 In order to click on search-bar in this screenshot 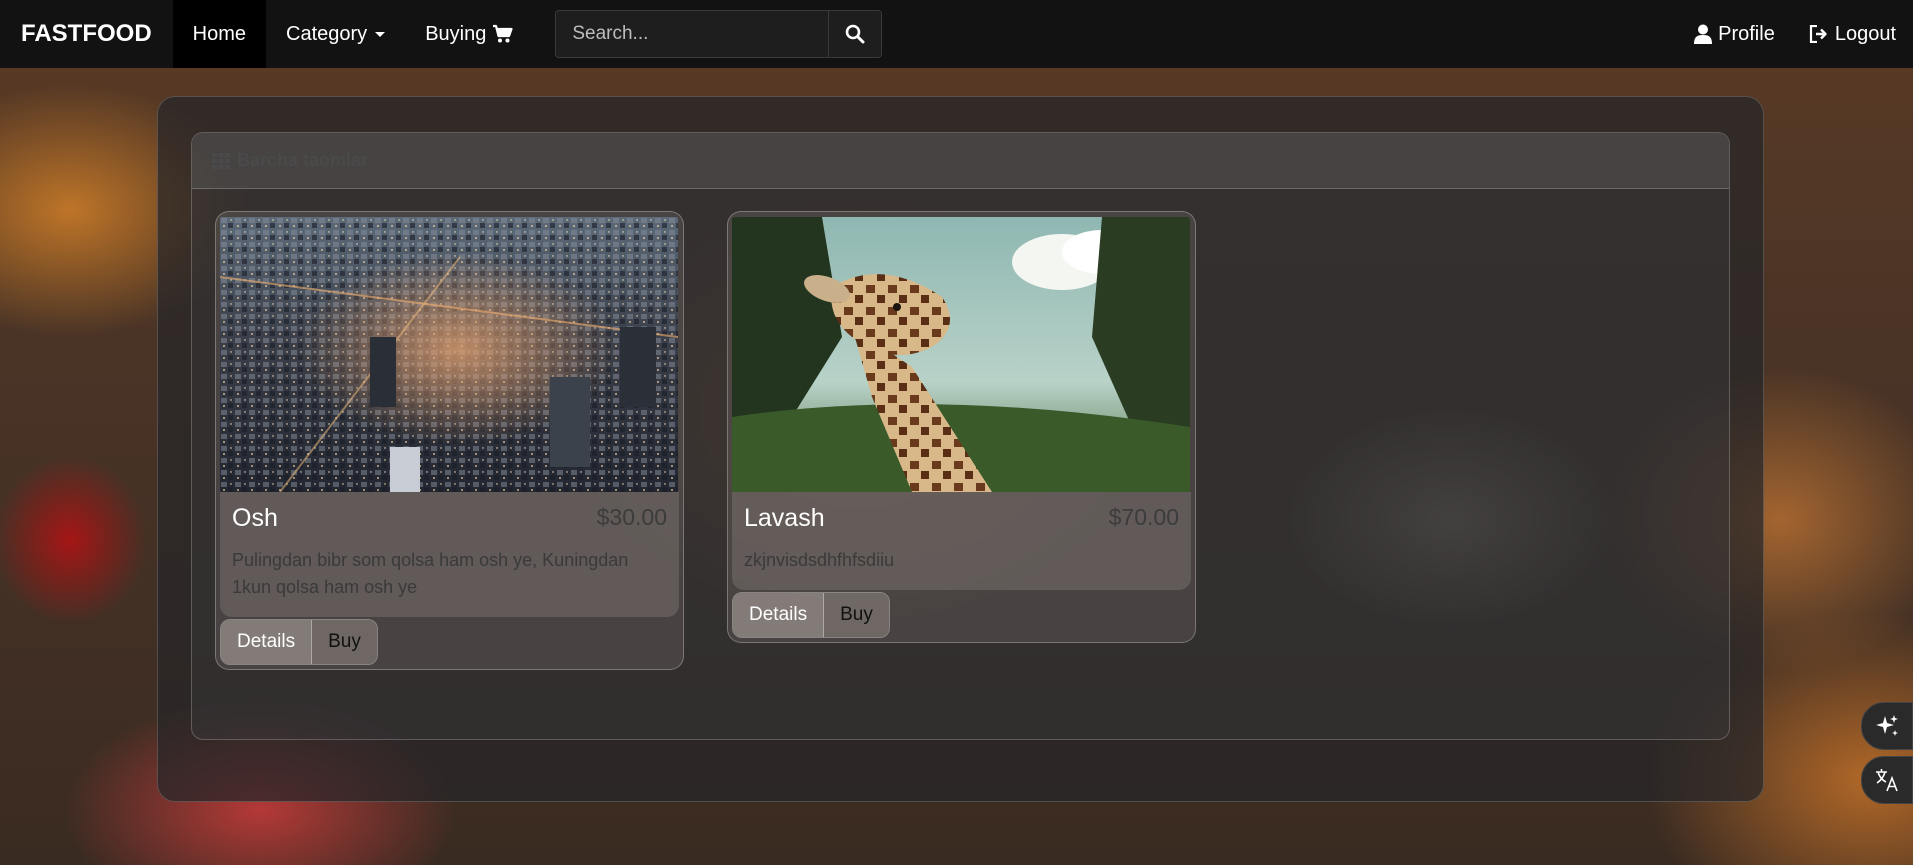, I will do `click(719, 34)`.